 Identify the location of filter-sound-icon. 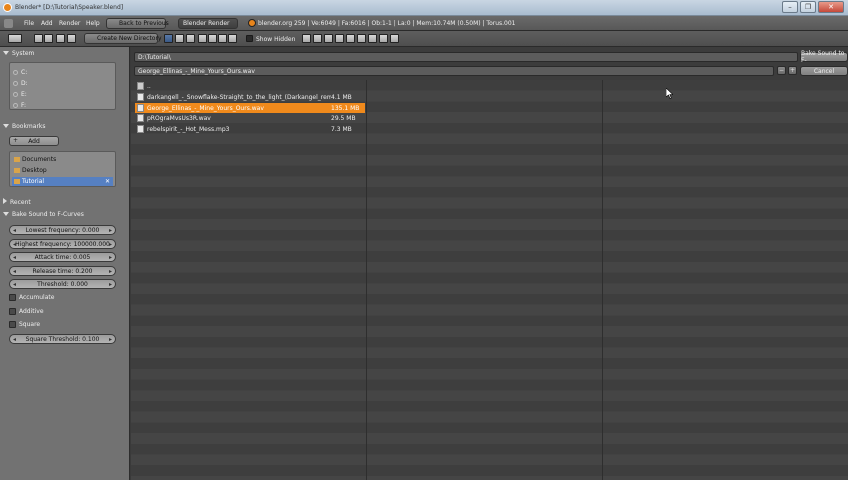
(383, 38).